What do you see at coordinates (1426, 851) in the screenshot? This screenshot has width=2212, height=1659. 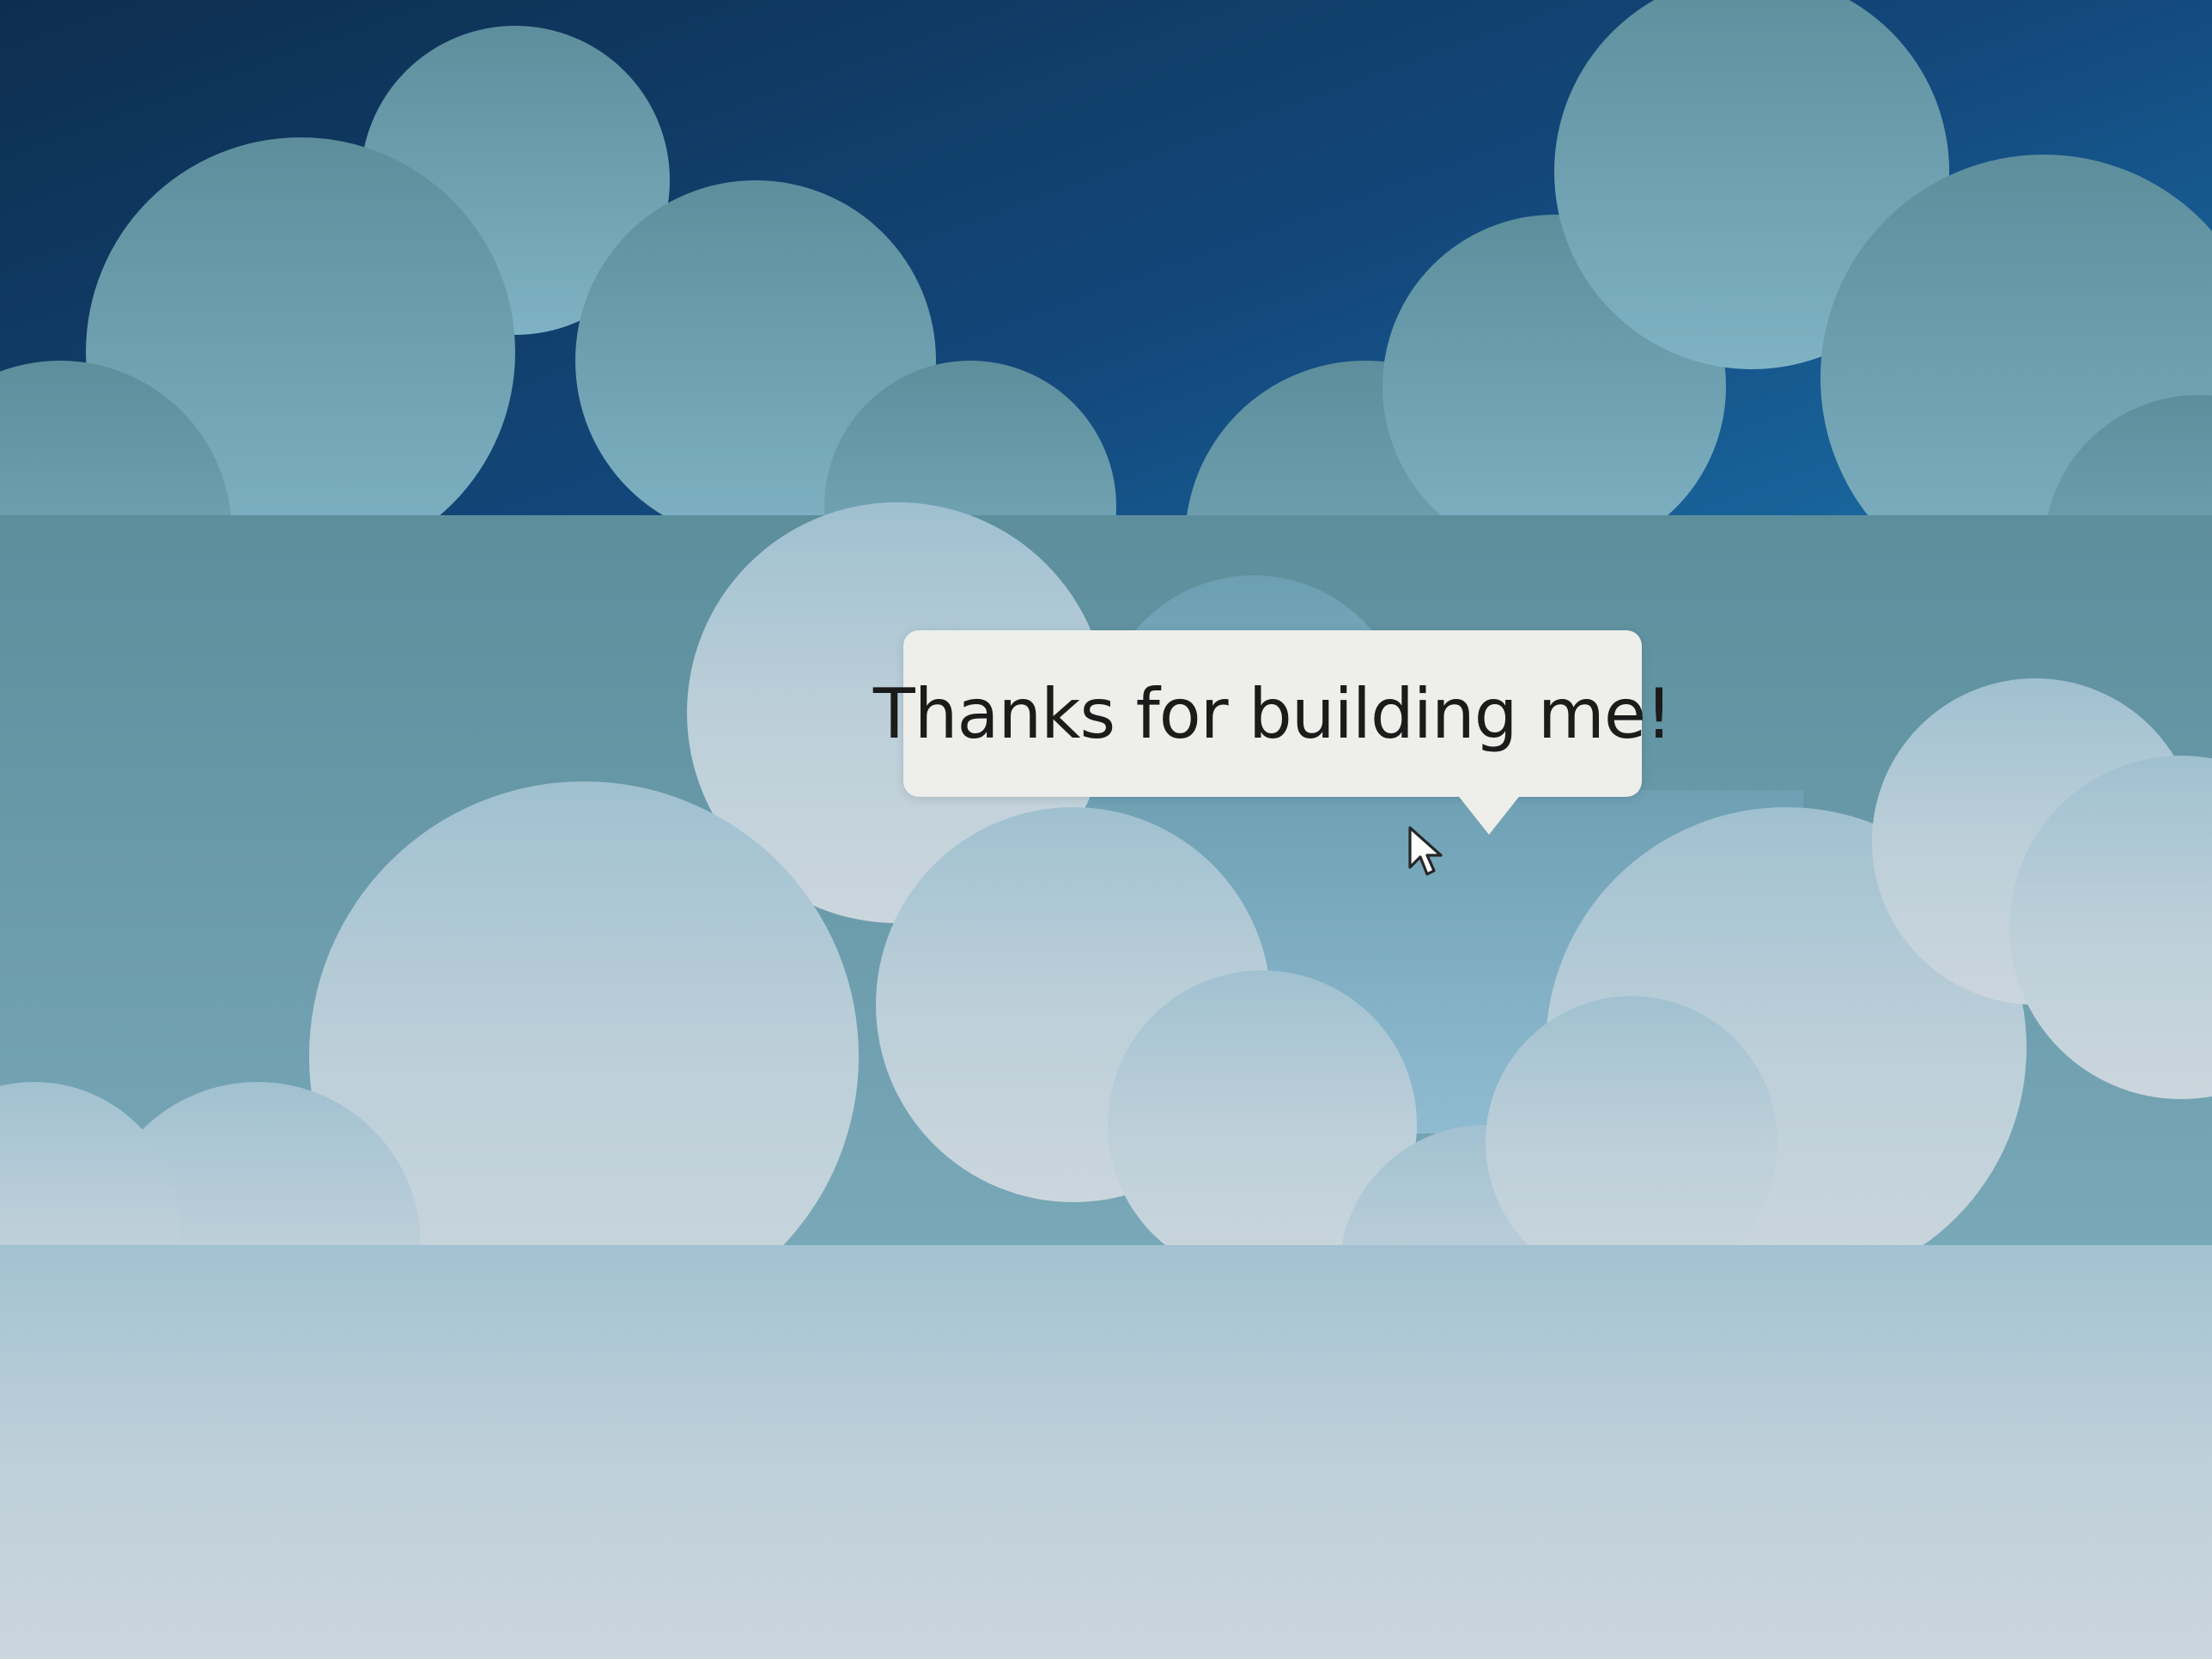 I see `arrow-pointer-icon` at bounding box center [1426, 851].